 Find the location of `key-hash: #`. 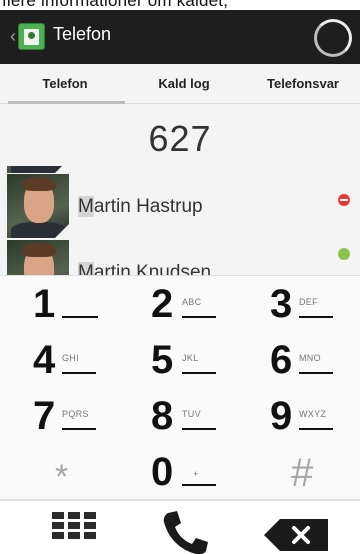

key-hash: # is located at coordinates (300, 472).